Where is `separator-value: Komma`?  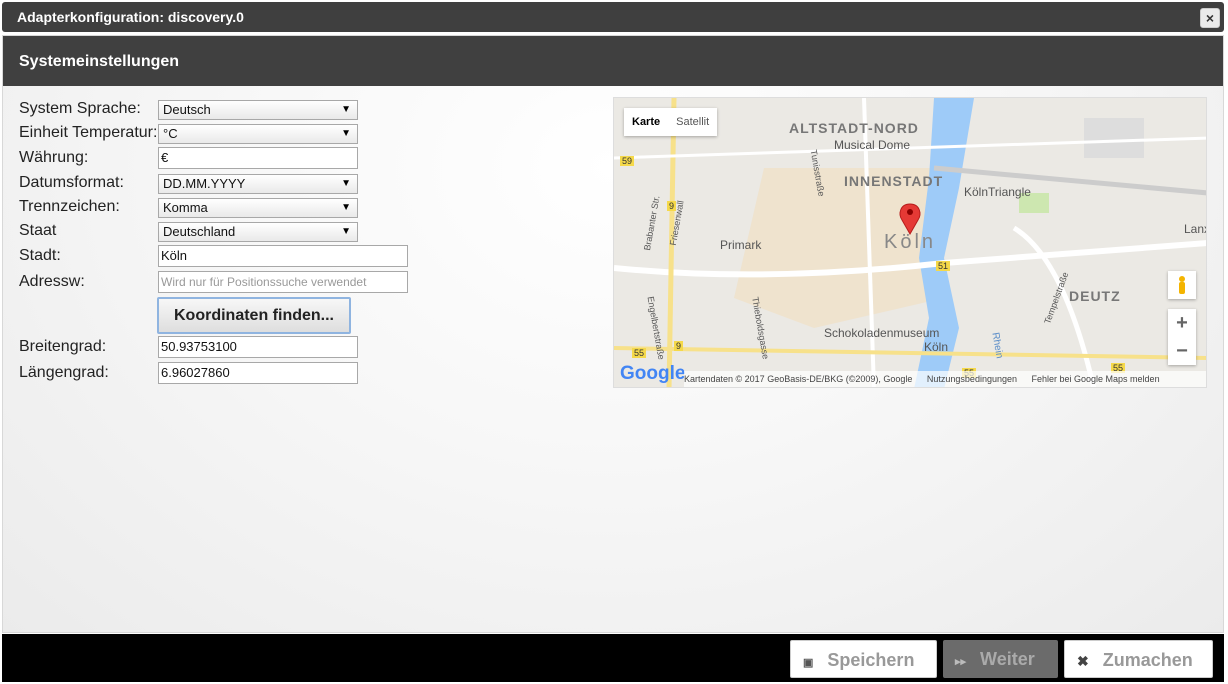 separator-value: Komma is located at coordinates (185, 207).